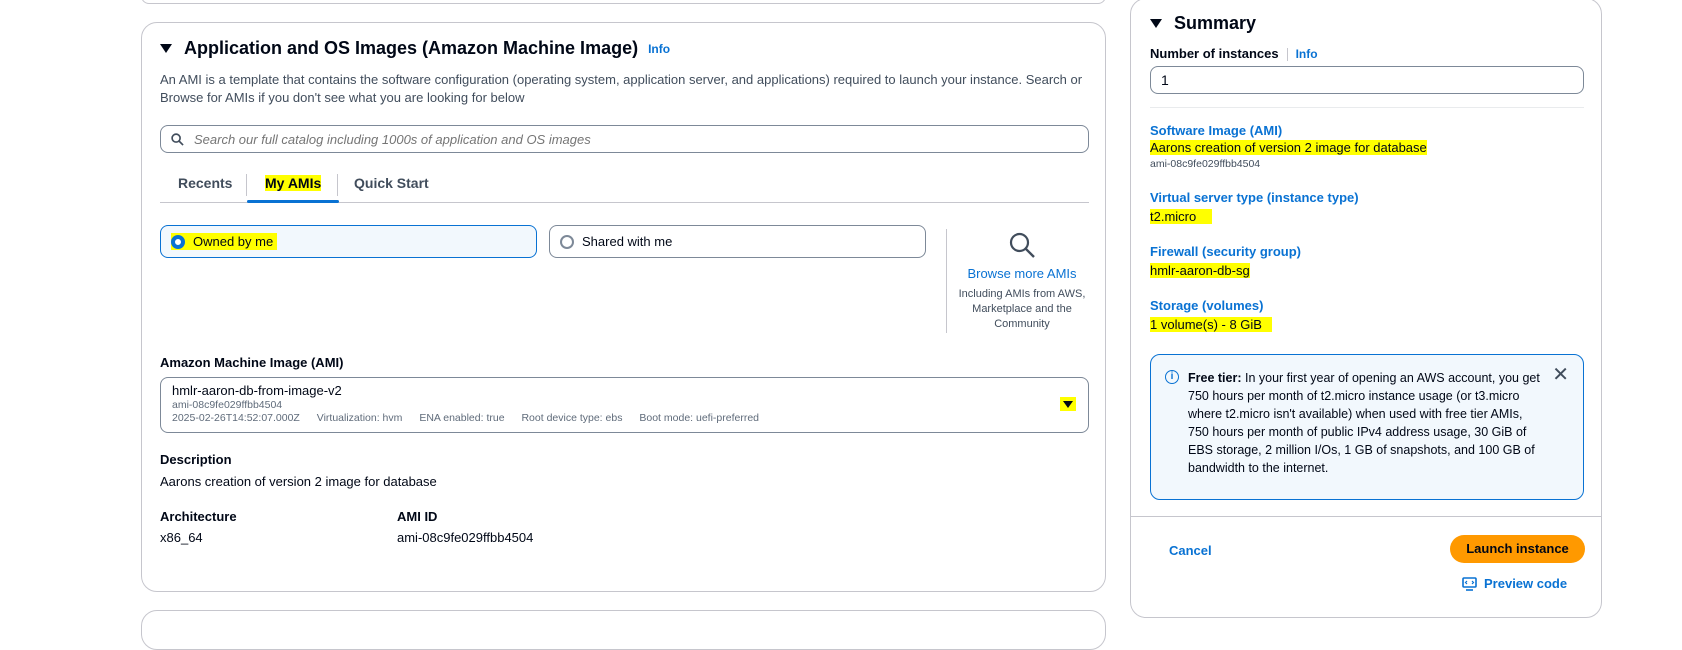 The image size is (1682, 650). What do you see at coordinates (1216, 130) in the screenshot?
I see `software-image-label: Software Image (AMI)` at bounding box center [1216, 130].